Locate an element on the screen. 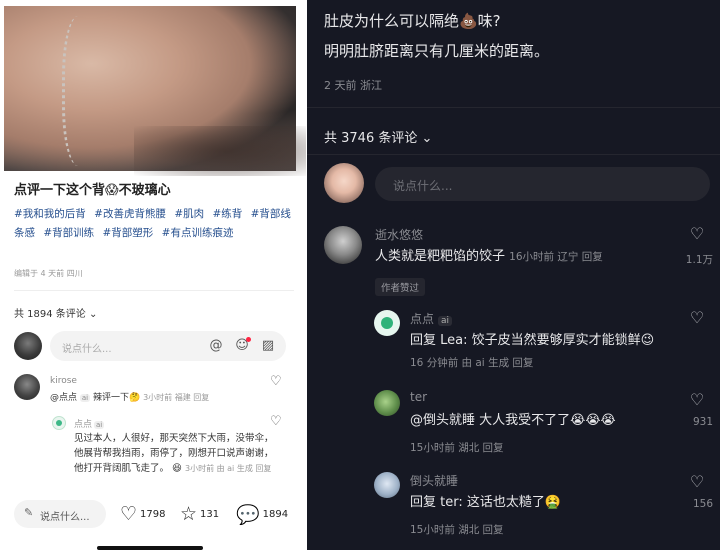 This screenshot has height=550, width=720. comment-text: 人类就是粑粑馅的饺子 16小时前 辽宁 回复 is located at coordinates (489, 257).